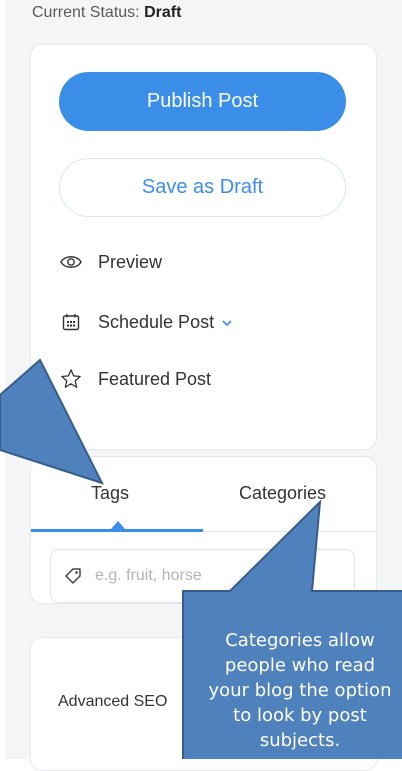 This screenshot has height=771, width=402. I want to click on callout-line: to look by post, so click(300, 715).